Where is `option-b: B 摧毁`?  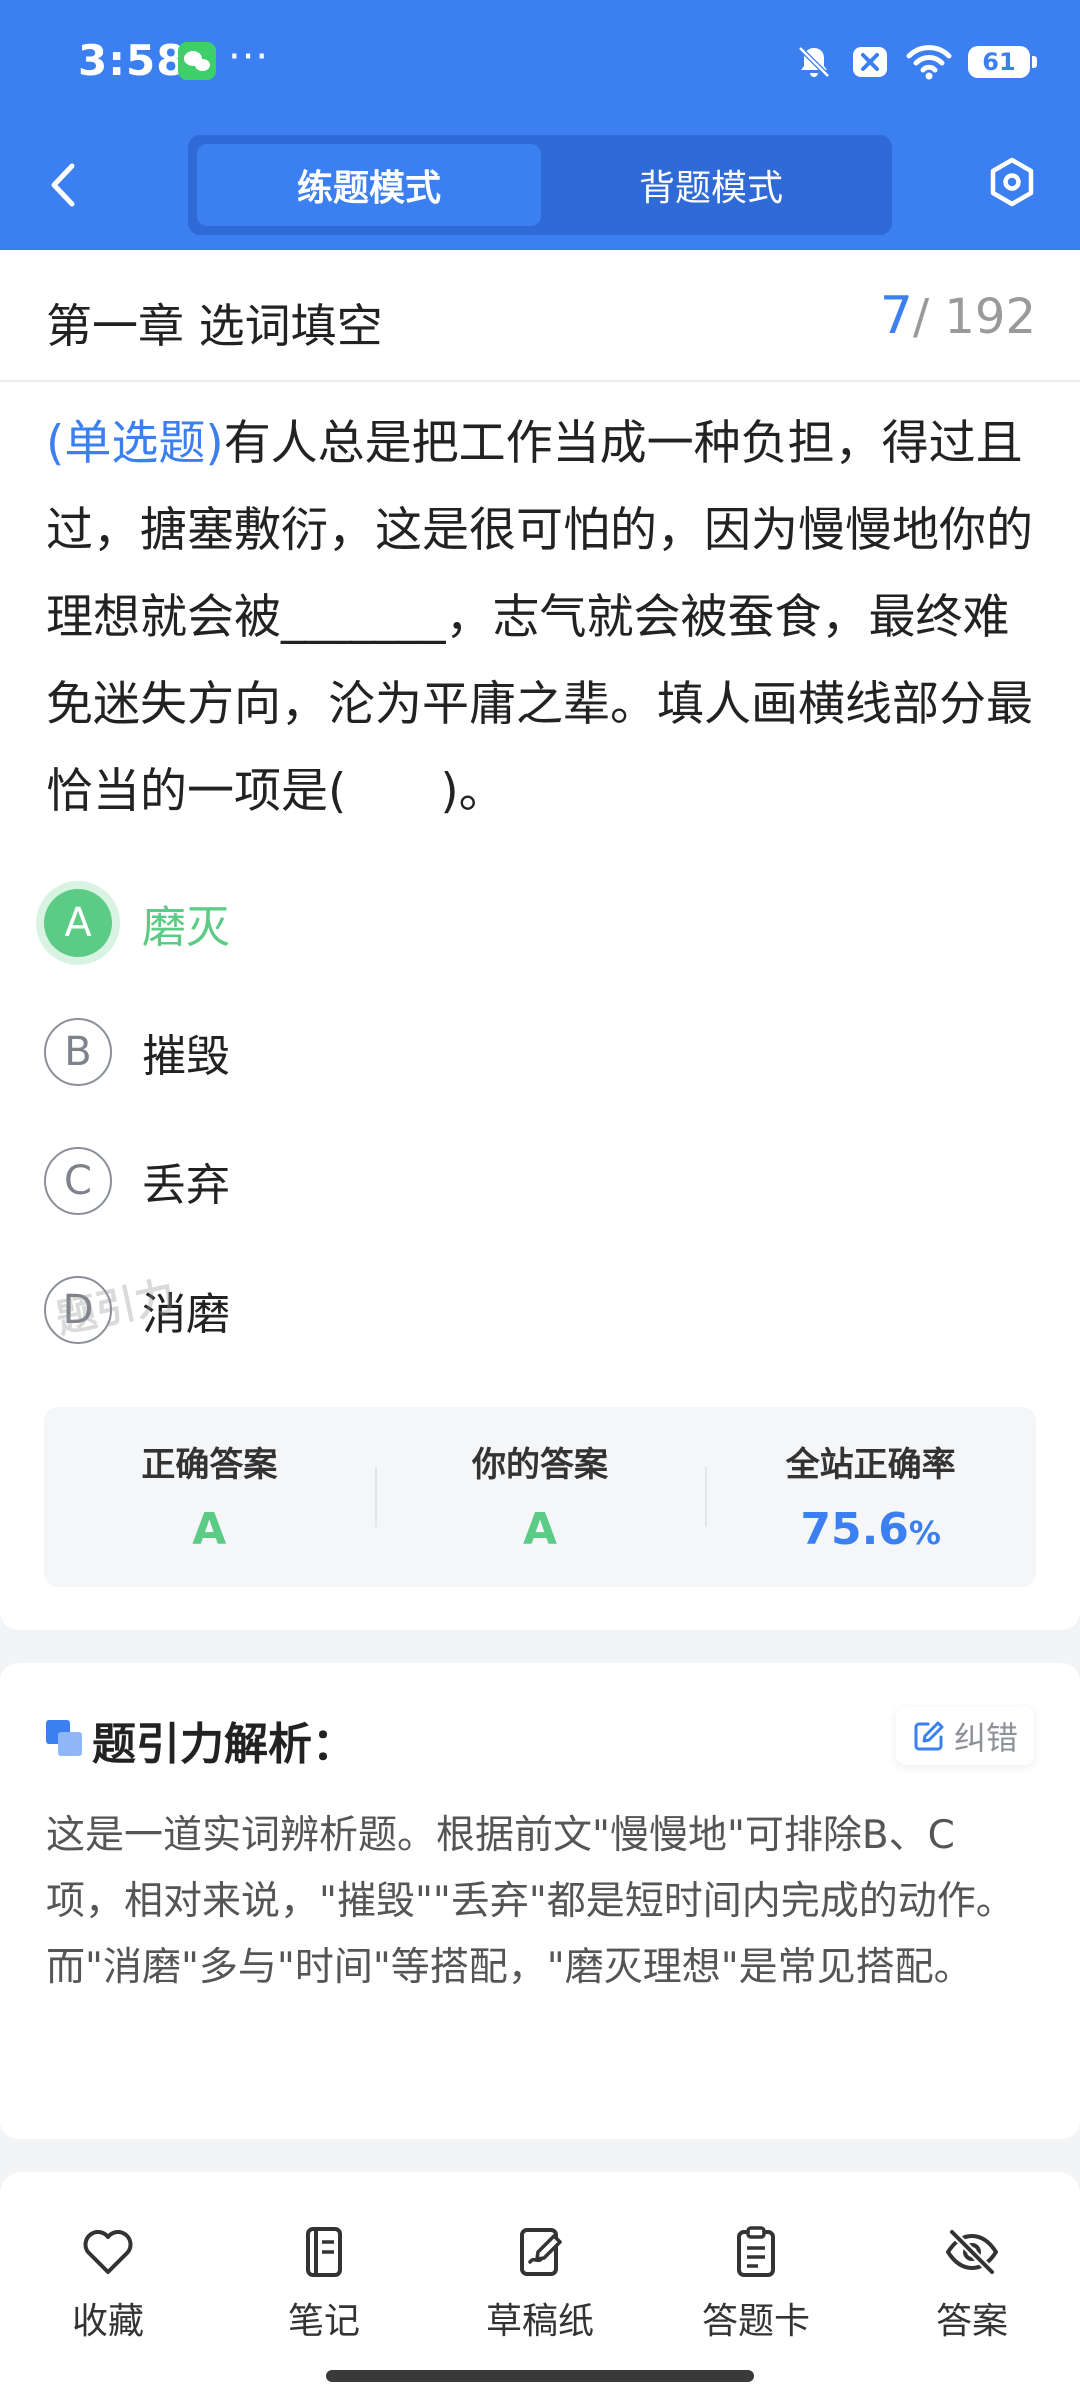
option-b: B 摧毁 is located at coordinates (444, 1052).